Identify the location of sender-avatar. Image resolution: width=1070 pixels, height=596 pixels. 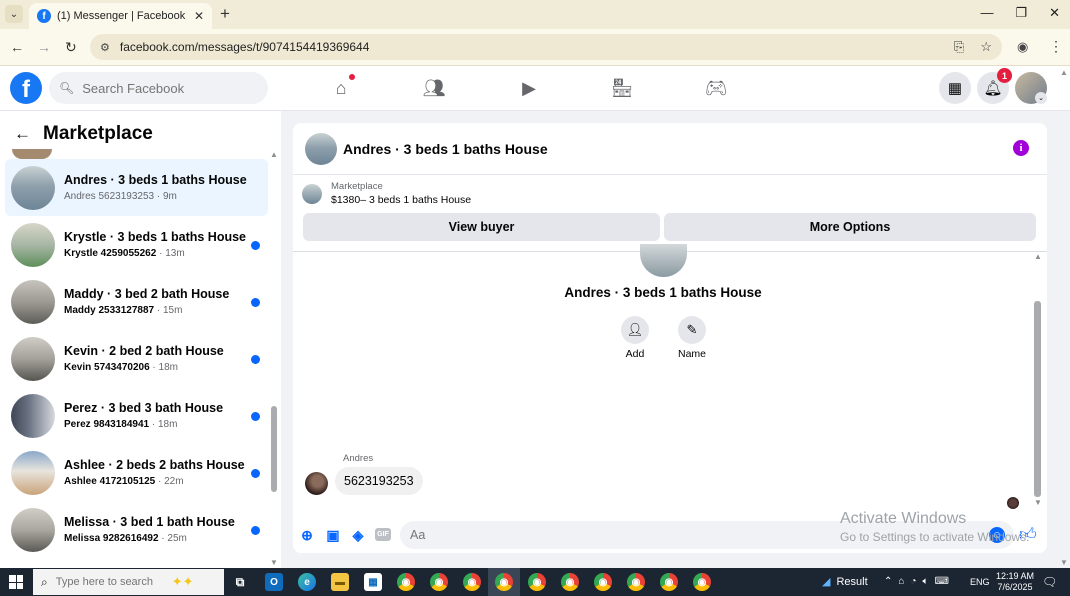
(316, 483).